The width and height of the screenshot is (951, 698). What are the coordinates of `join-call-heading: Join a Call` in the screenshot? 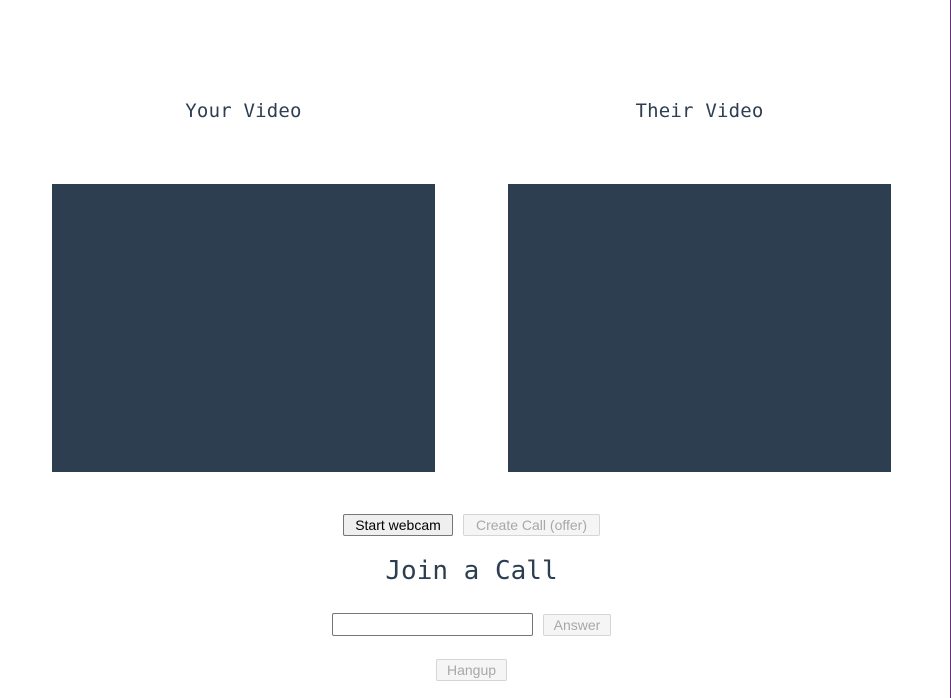 It's located at (471, 571).